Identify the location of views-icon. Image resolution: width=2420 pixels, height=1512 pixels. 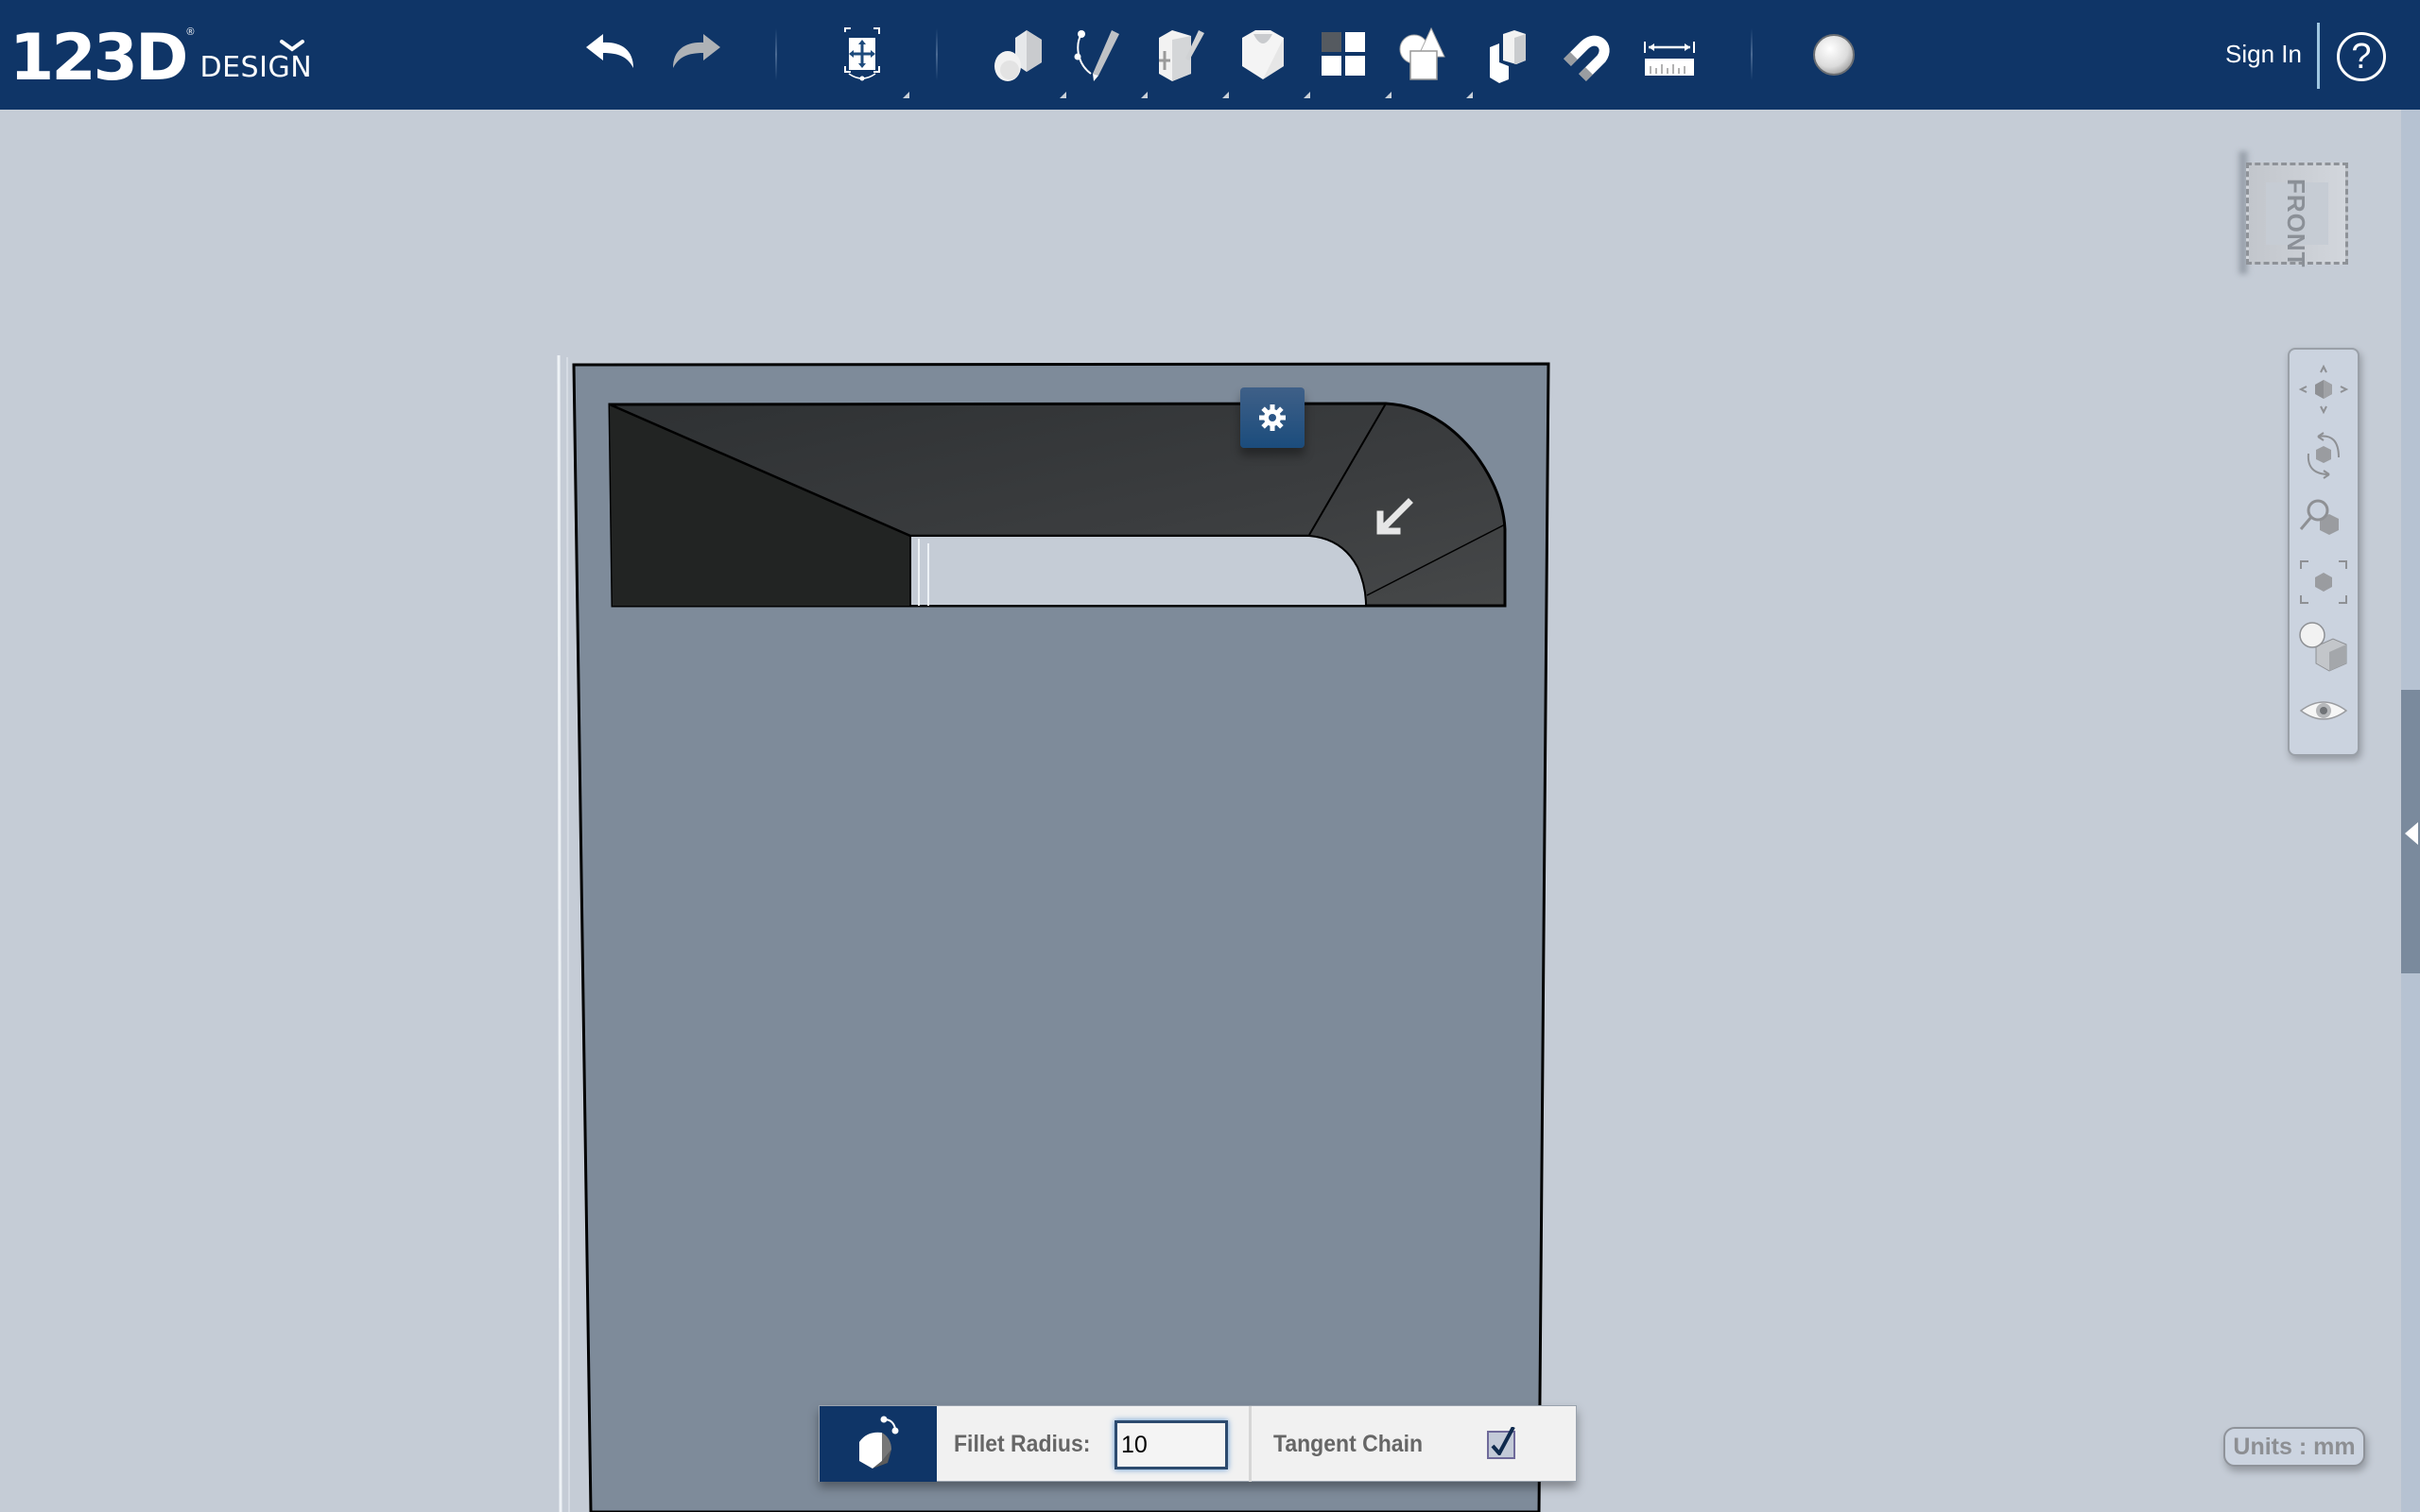
(2323, 647).